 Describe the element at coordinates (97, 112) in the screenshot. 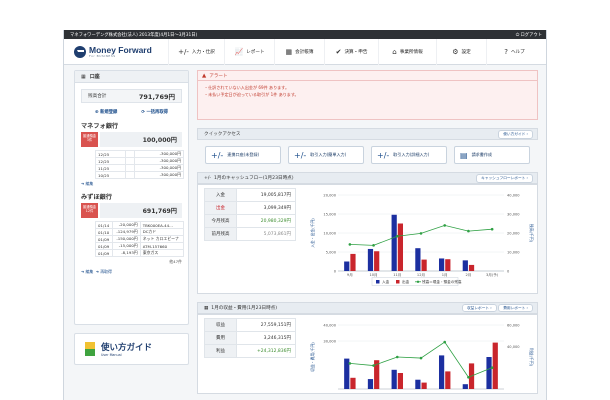

I see `plus-icon: ⊕` at that location.